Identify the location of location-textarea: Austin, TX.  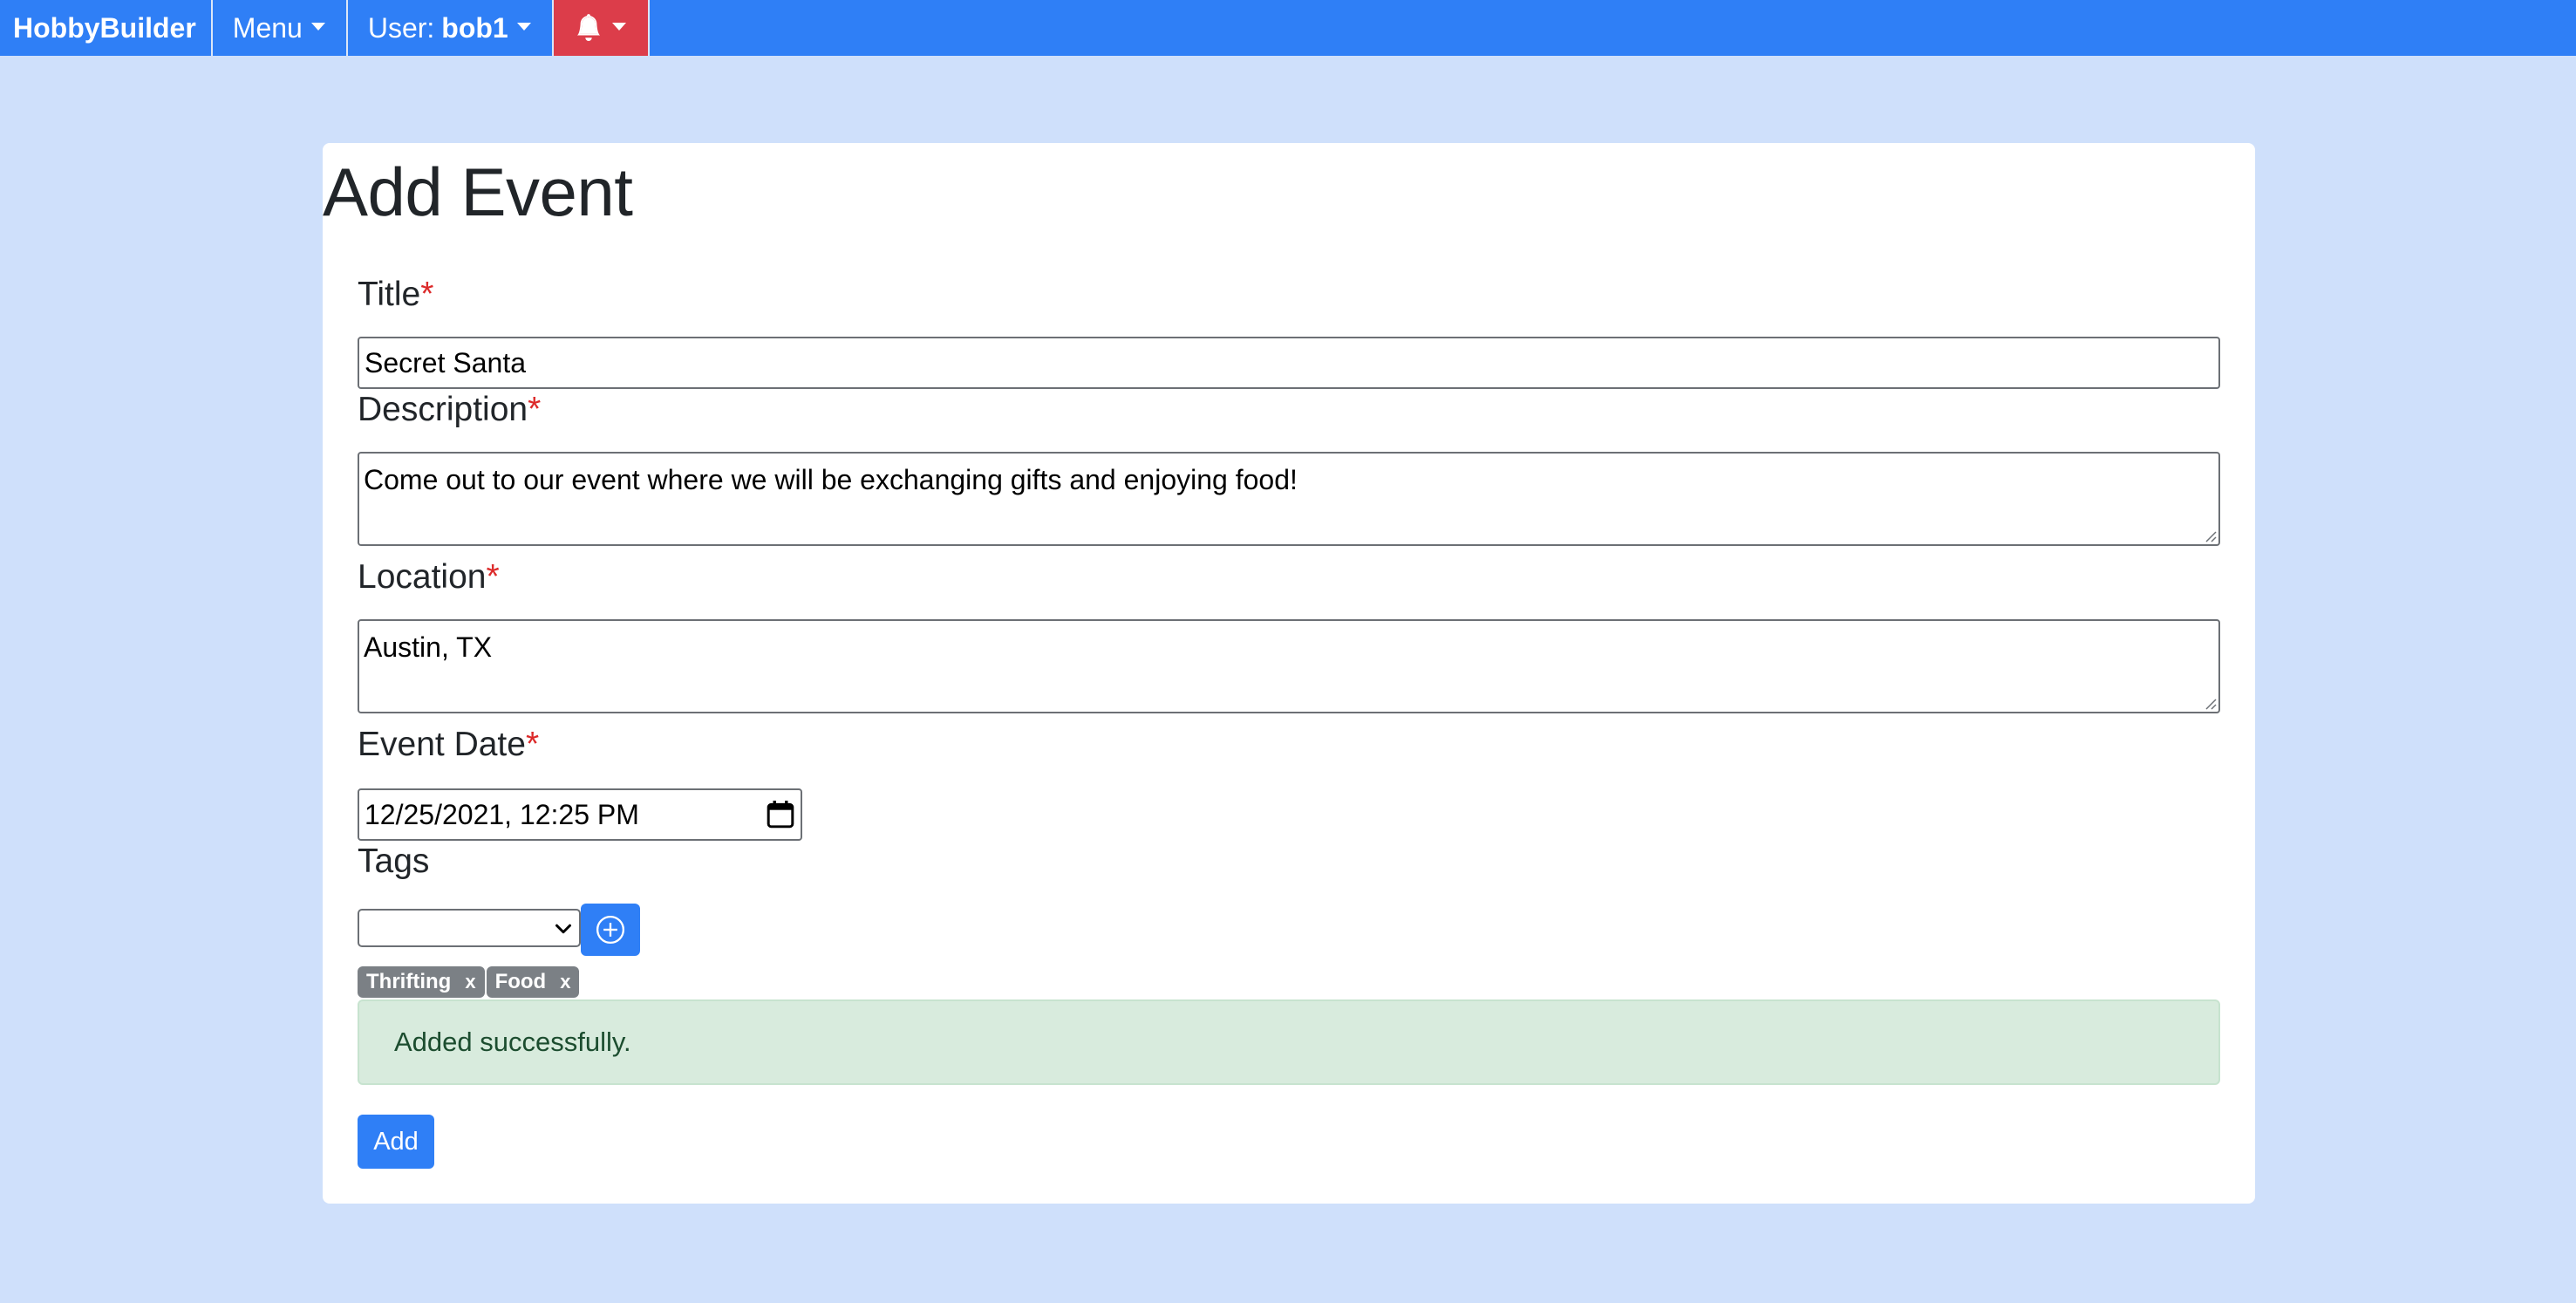
(1289, 666).